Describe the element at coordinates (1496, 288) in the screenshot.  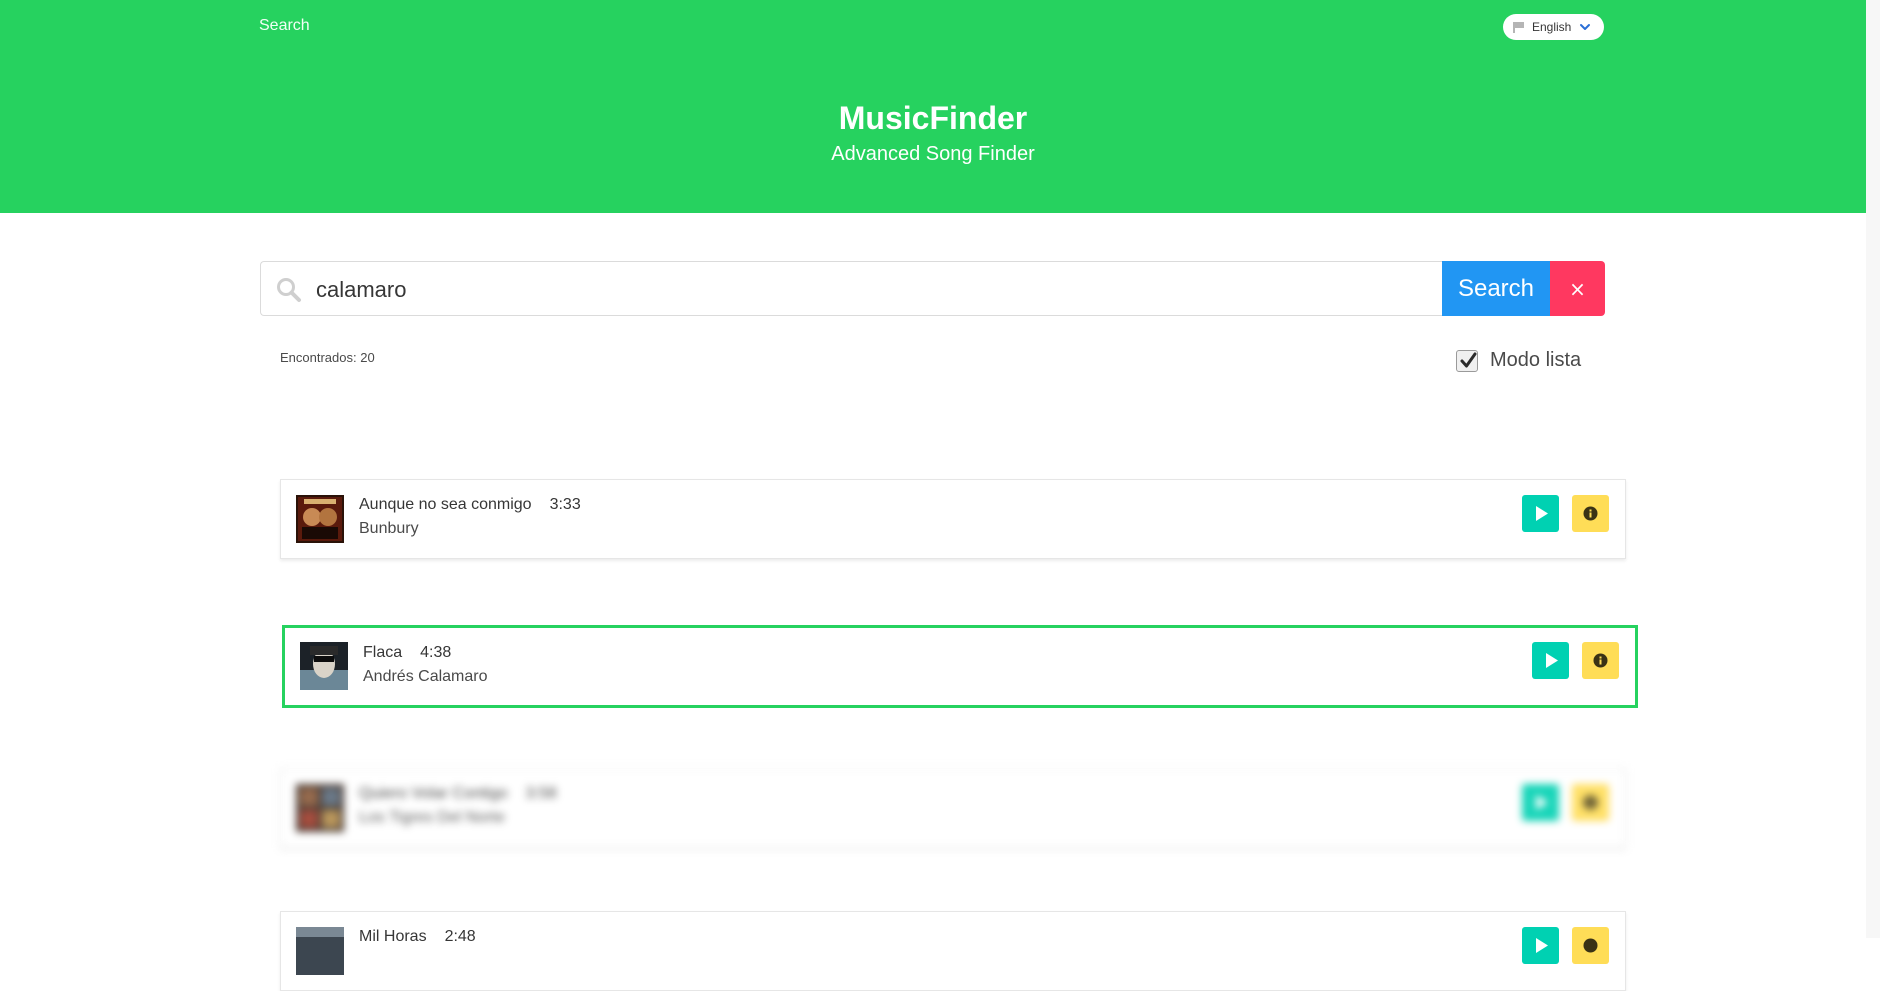
I see `search-button: Search` at that location.